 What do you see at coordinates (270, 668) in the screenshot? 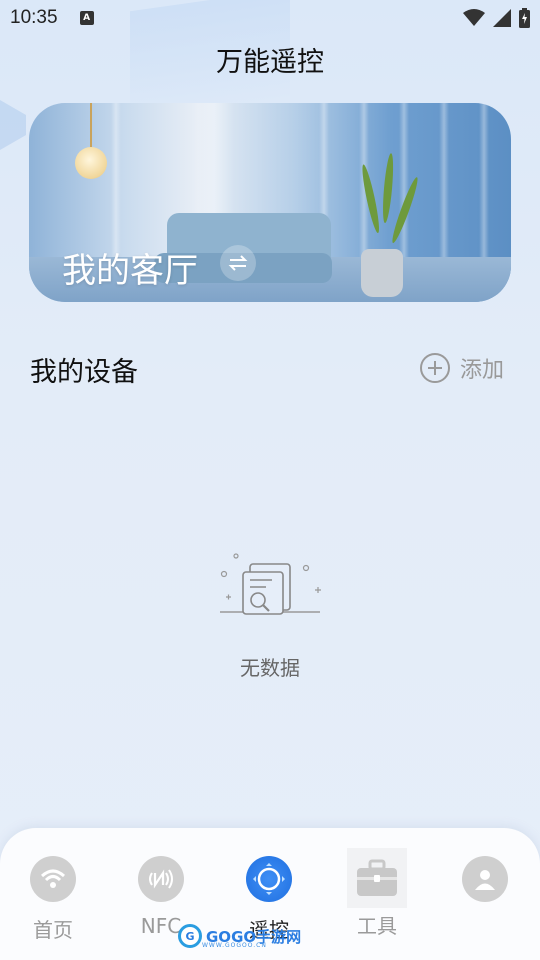
I see `empty-state-text: 无数据` at bounding box center [270, 668].